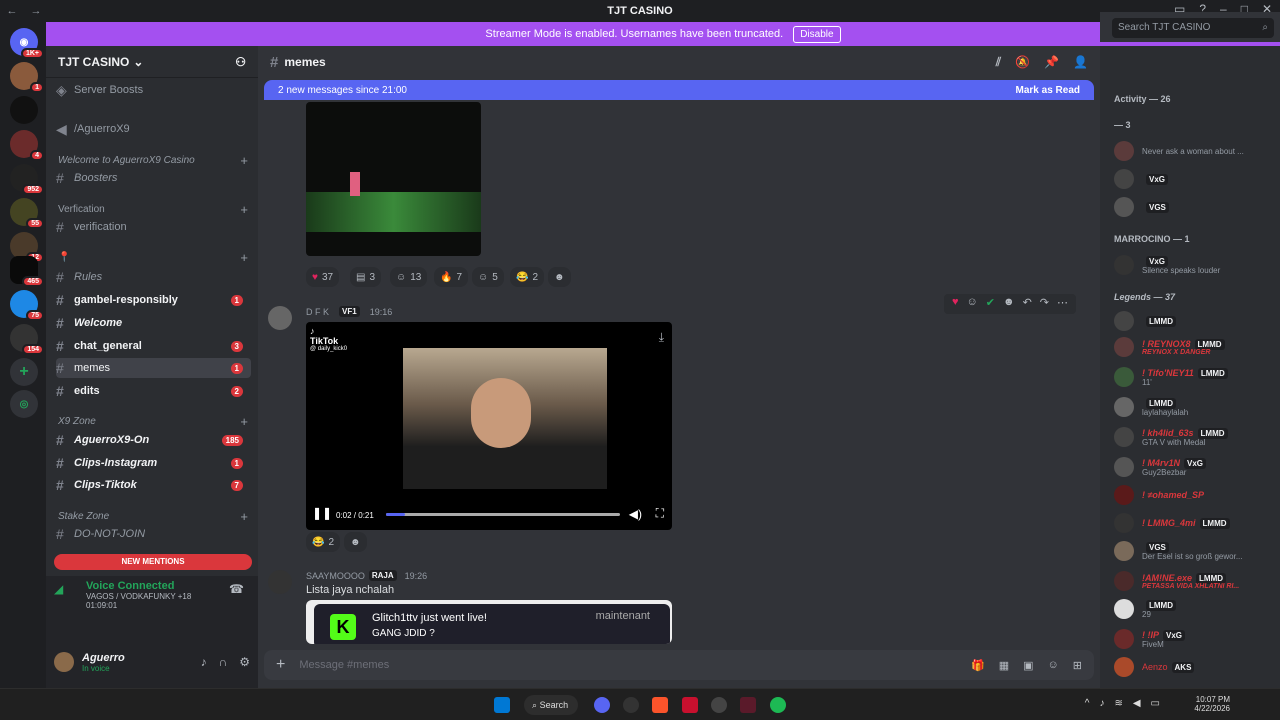 The image size is (1280, 720). I want to click on discord-app-icon, so click(602, 705).